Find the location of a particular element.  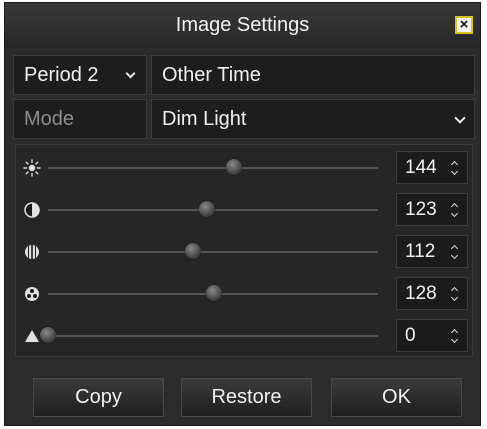

ok-button-label: OK is located at coordinates (396, 397).